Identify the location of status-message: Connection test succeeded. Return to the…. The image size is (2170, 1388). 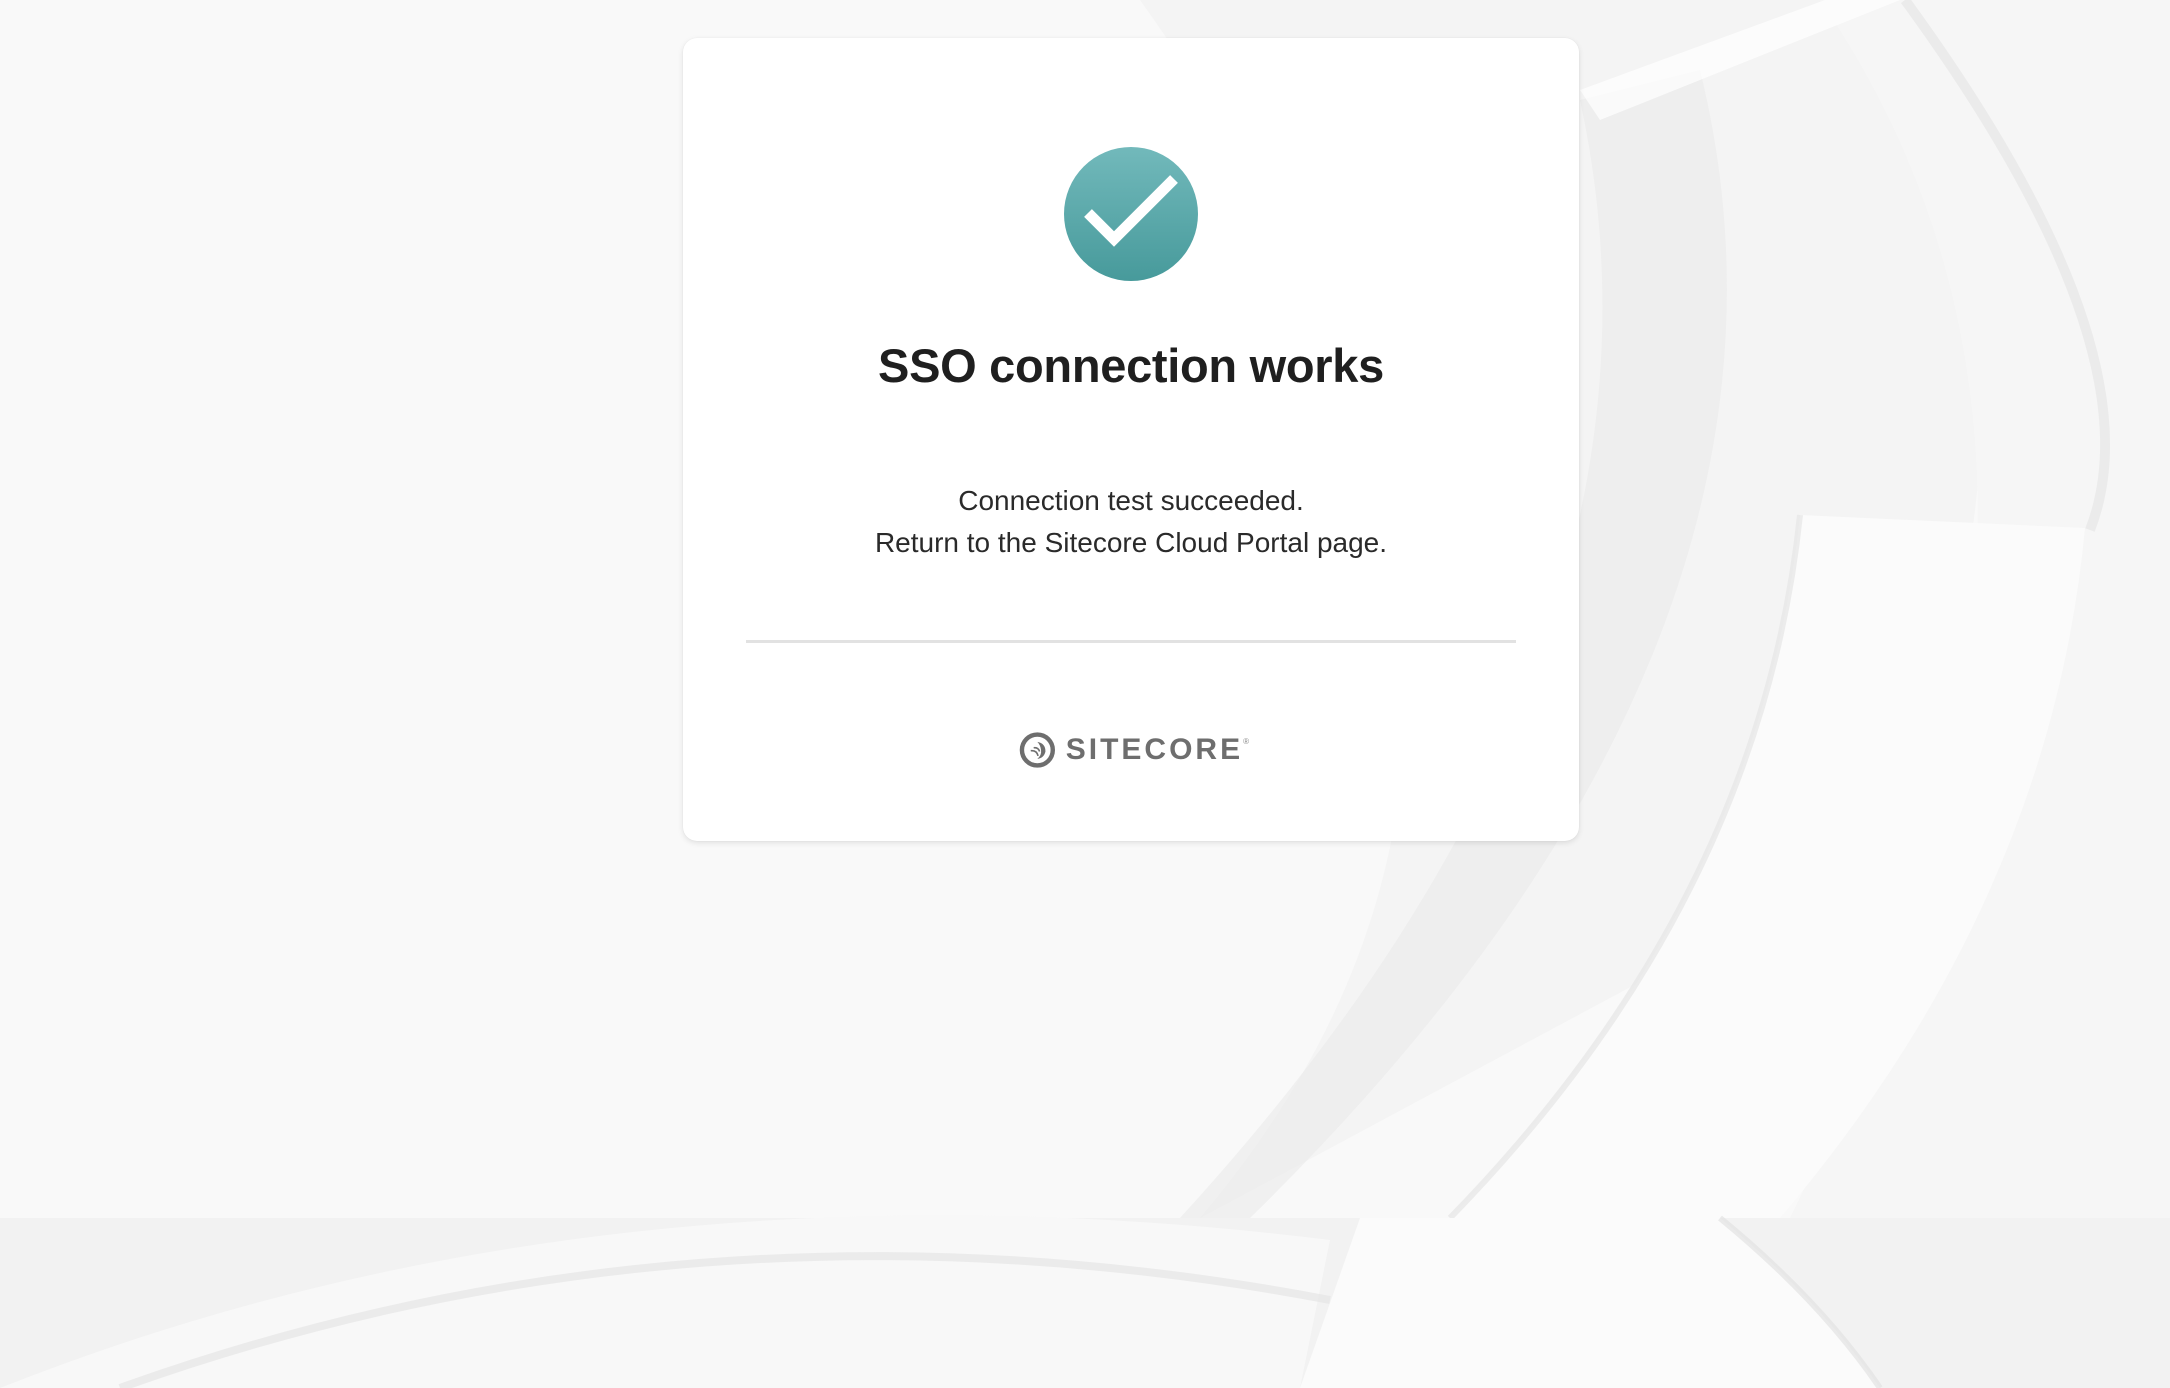
(1131, 522).